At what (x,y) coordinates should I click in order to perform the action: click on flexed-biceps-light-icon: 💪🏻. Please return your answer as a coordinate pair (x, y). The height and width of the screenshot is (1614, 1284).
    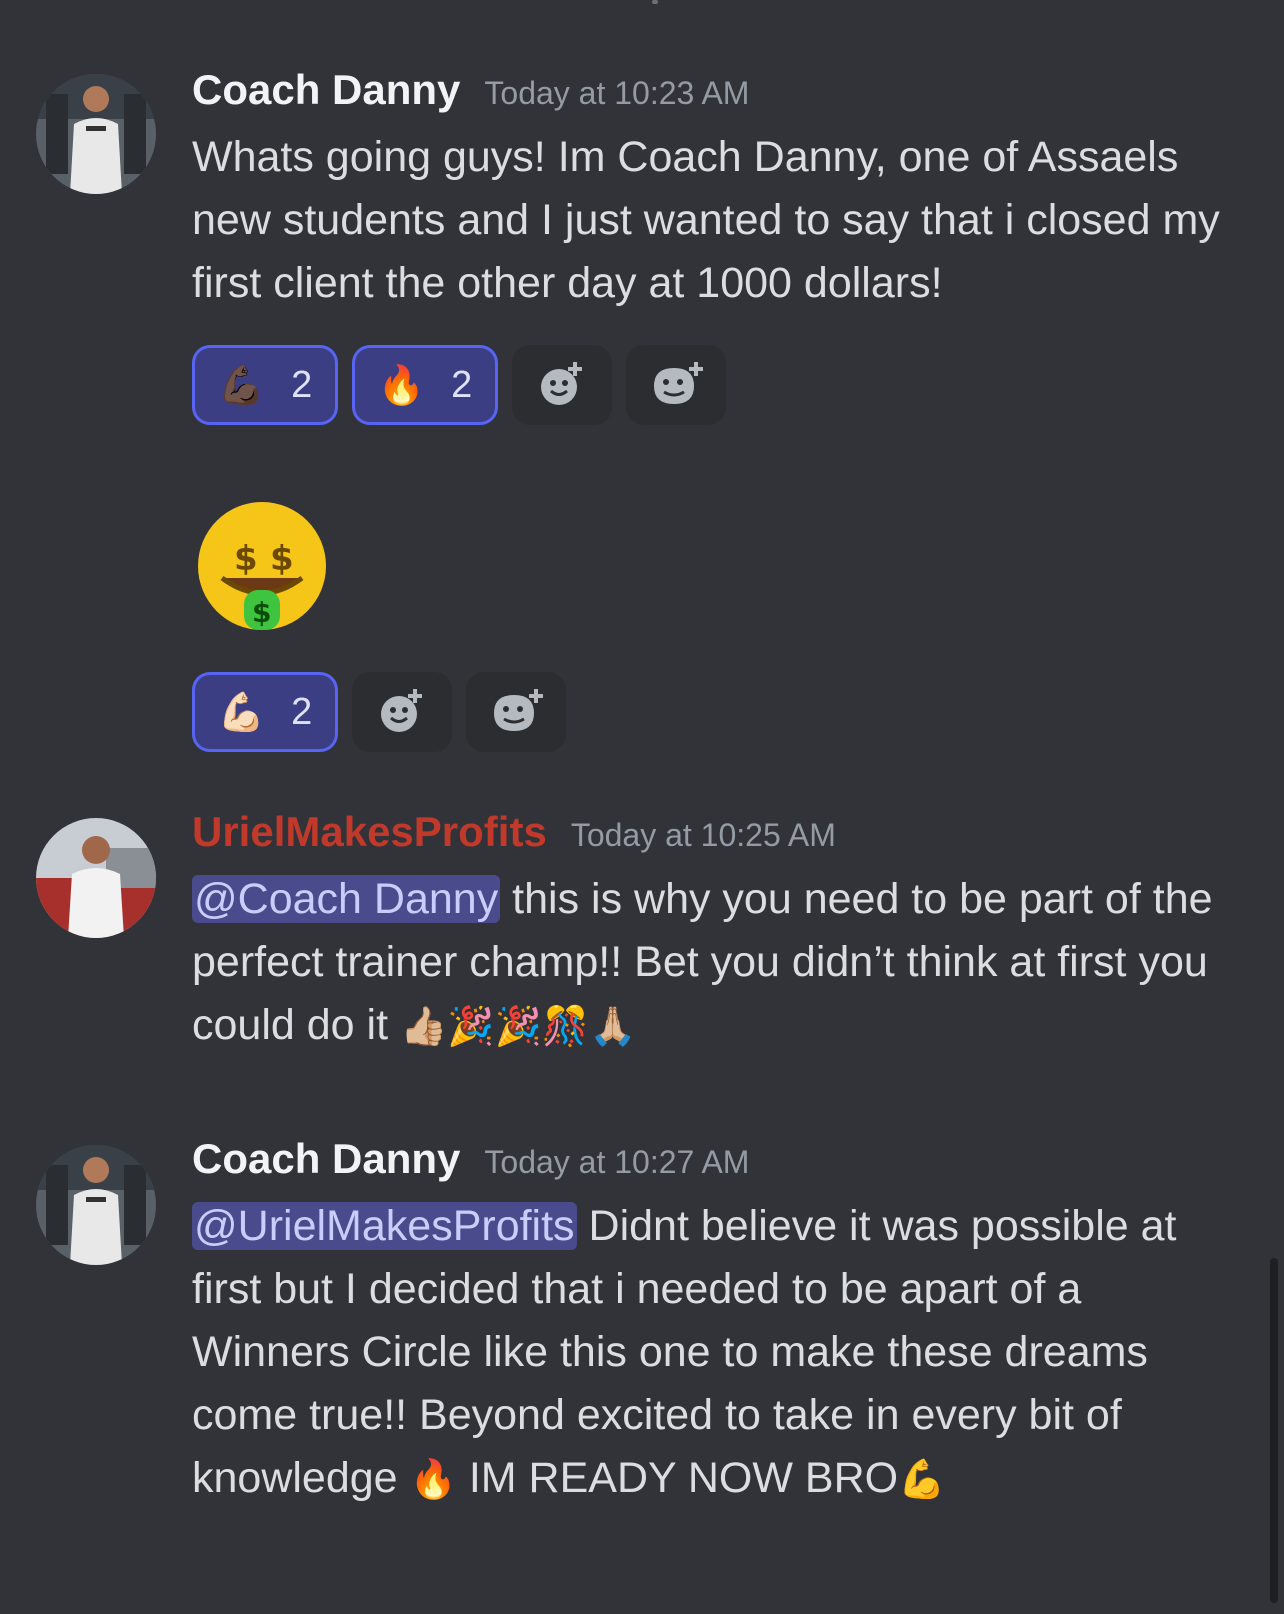
    Looking at the image, I should click on (241, 711).